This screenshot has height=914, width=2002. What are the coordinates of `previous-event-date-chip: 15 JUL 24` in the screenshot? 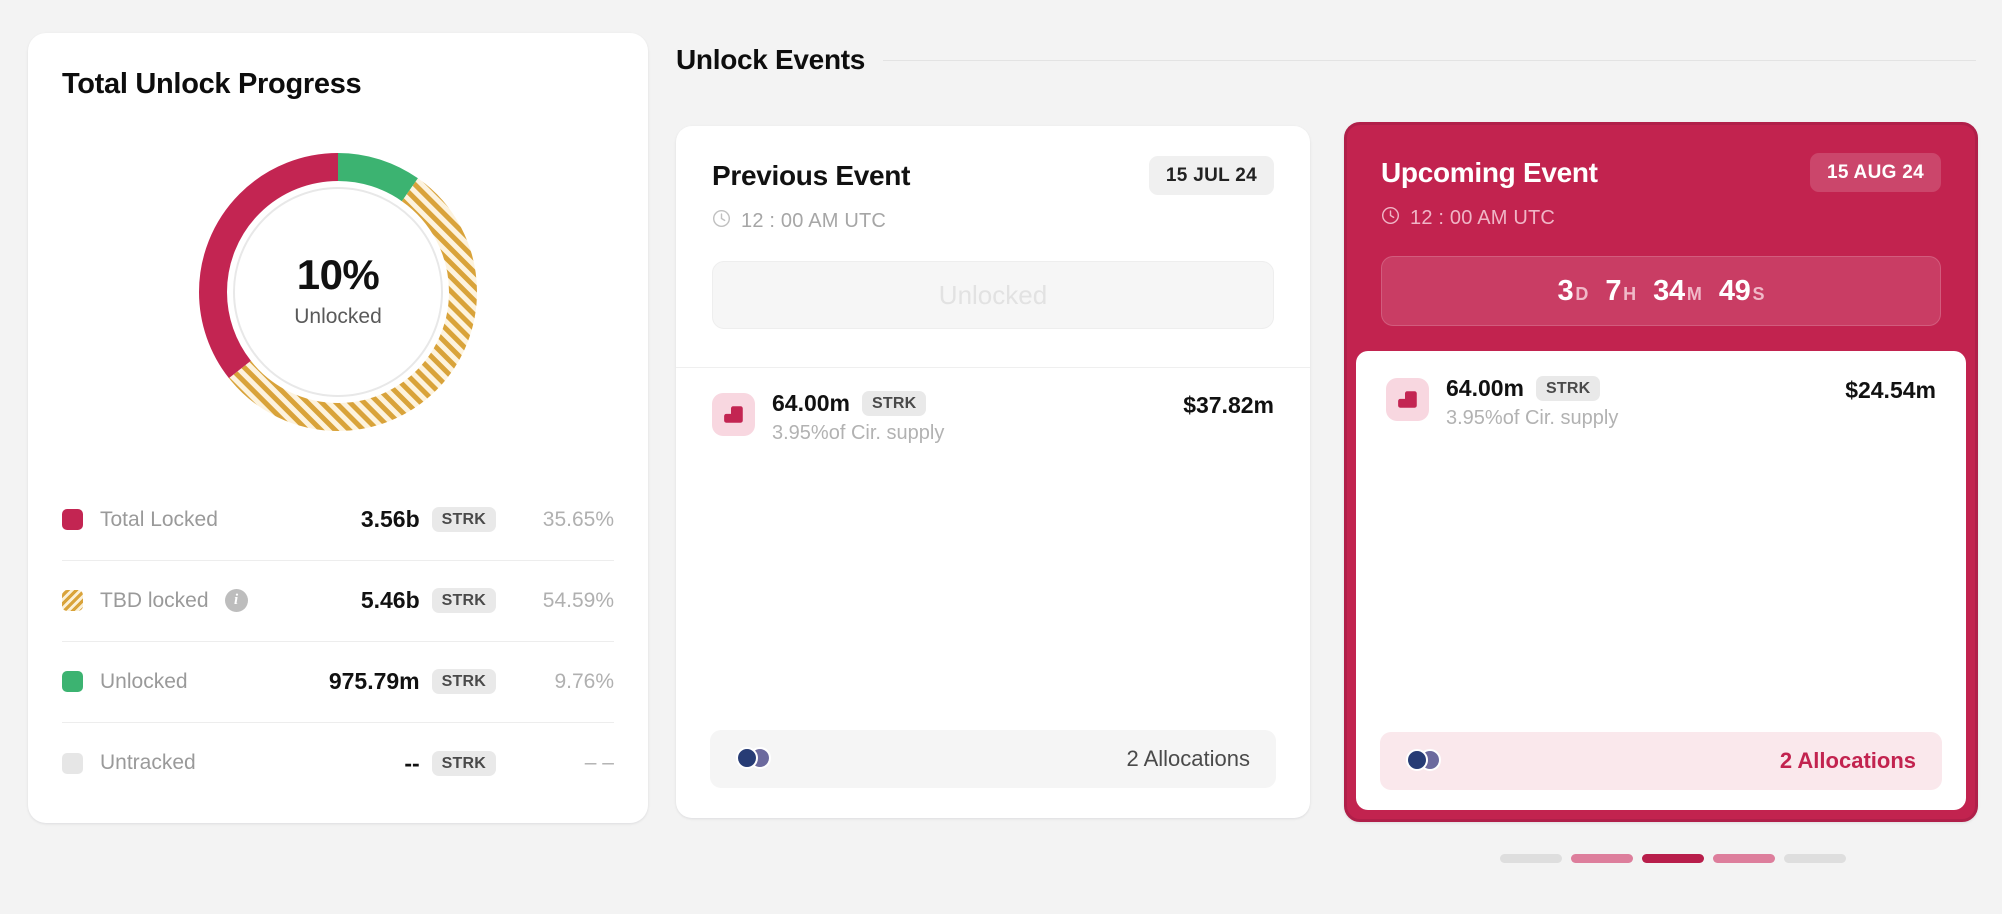 It's located at (1211, 175).